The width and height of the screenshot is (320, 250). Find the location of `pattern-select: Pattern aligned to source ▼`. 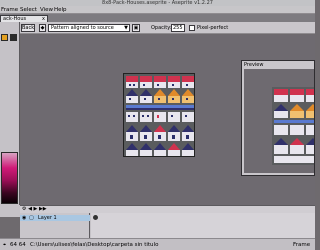

pattern-select: Pattern aligned to source ▼ is located at coordinates (89, 28).